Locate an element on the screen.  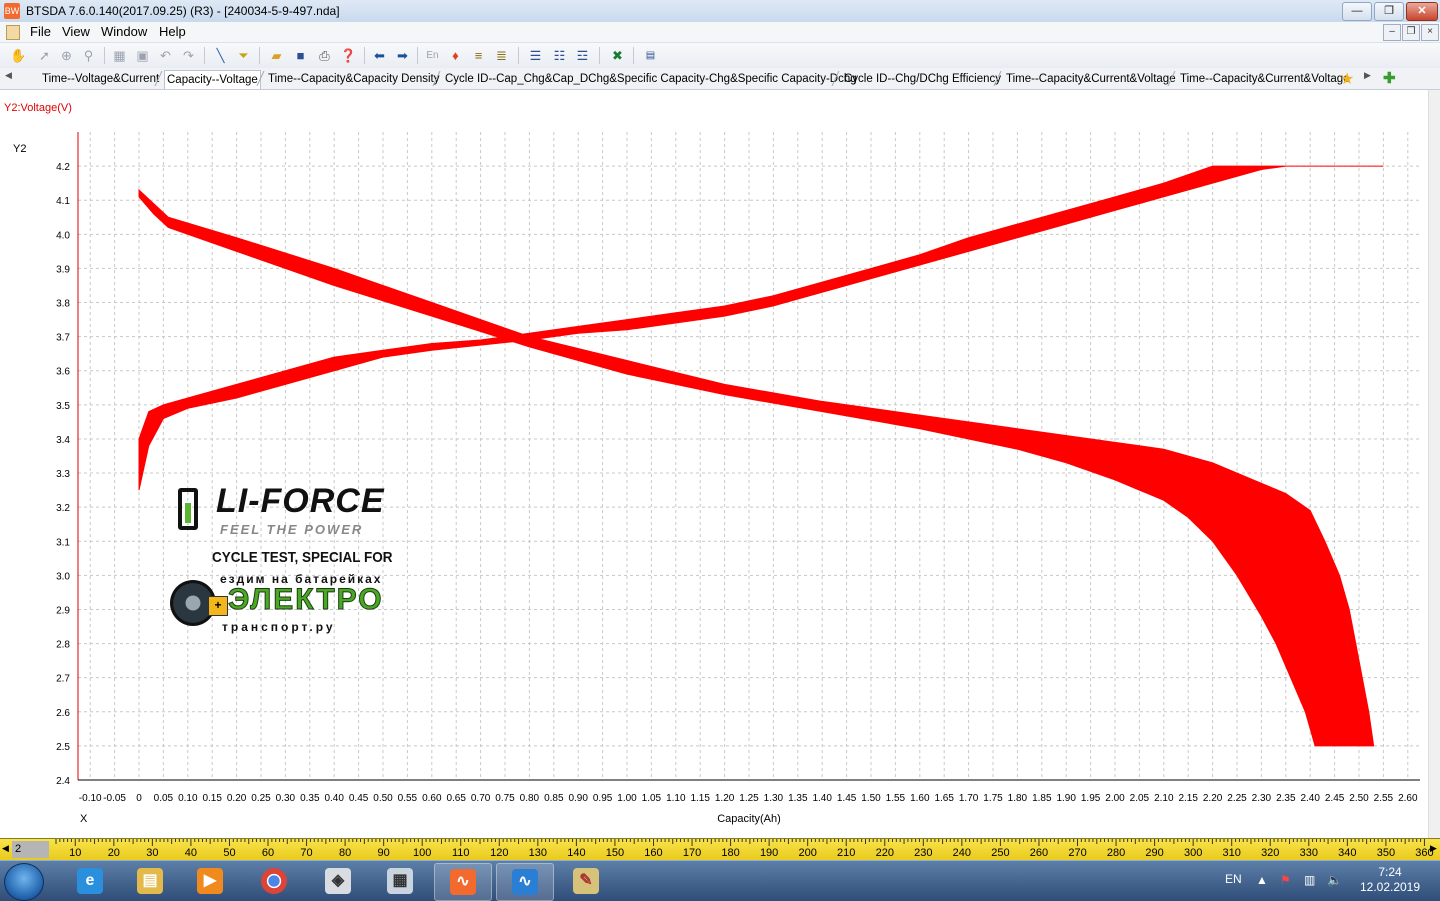
arrow-left-icon: ⬅ is located at coordinates (379, 55).